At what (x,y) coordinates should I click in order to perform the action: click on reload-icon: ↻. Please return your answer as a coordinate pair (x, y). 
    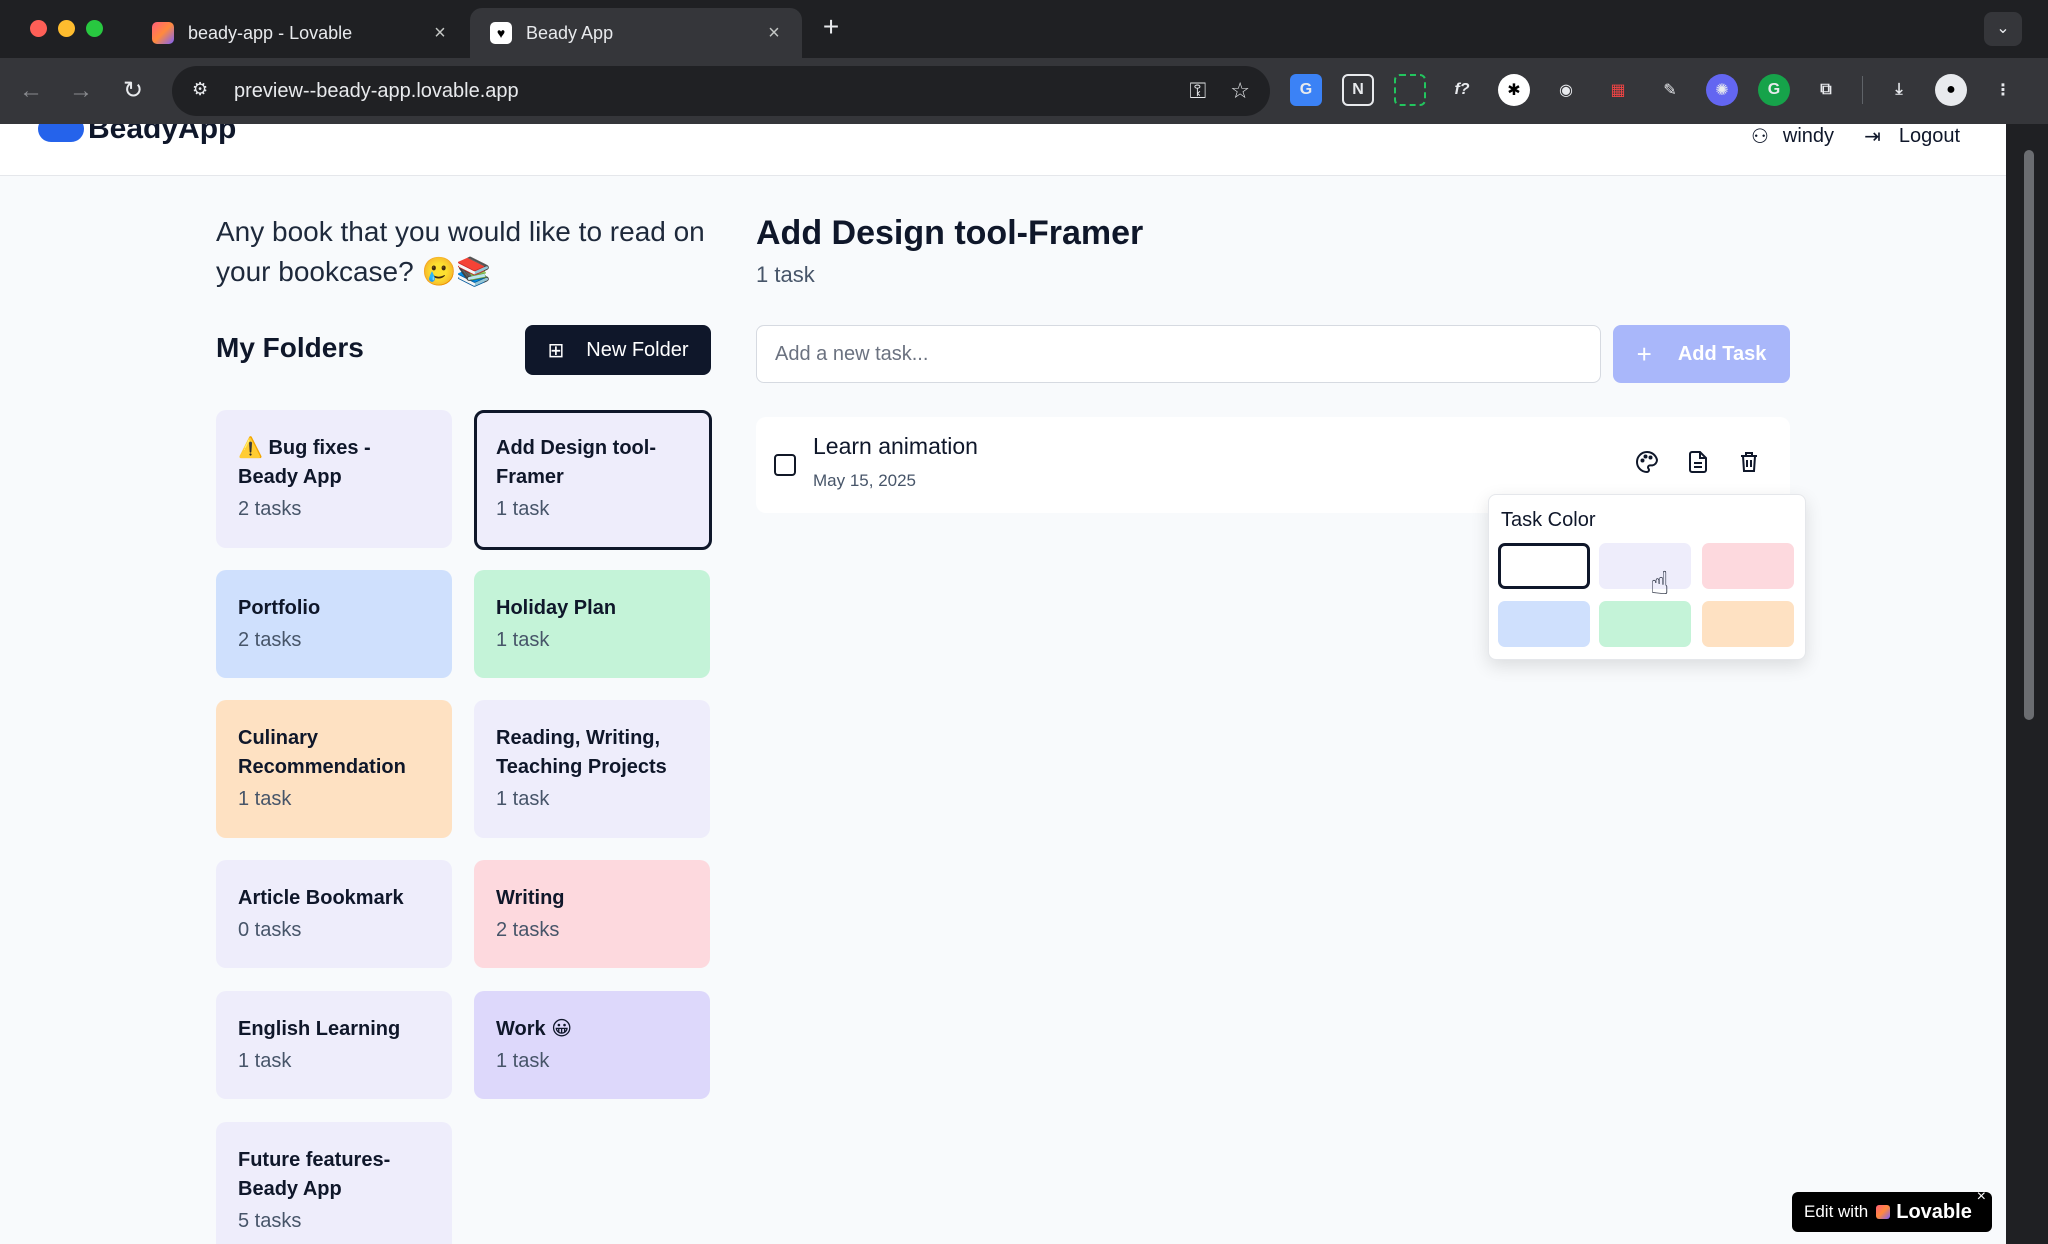
    Looking at the image, I should click on (133, 91).